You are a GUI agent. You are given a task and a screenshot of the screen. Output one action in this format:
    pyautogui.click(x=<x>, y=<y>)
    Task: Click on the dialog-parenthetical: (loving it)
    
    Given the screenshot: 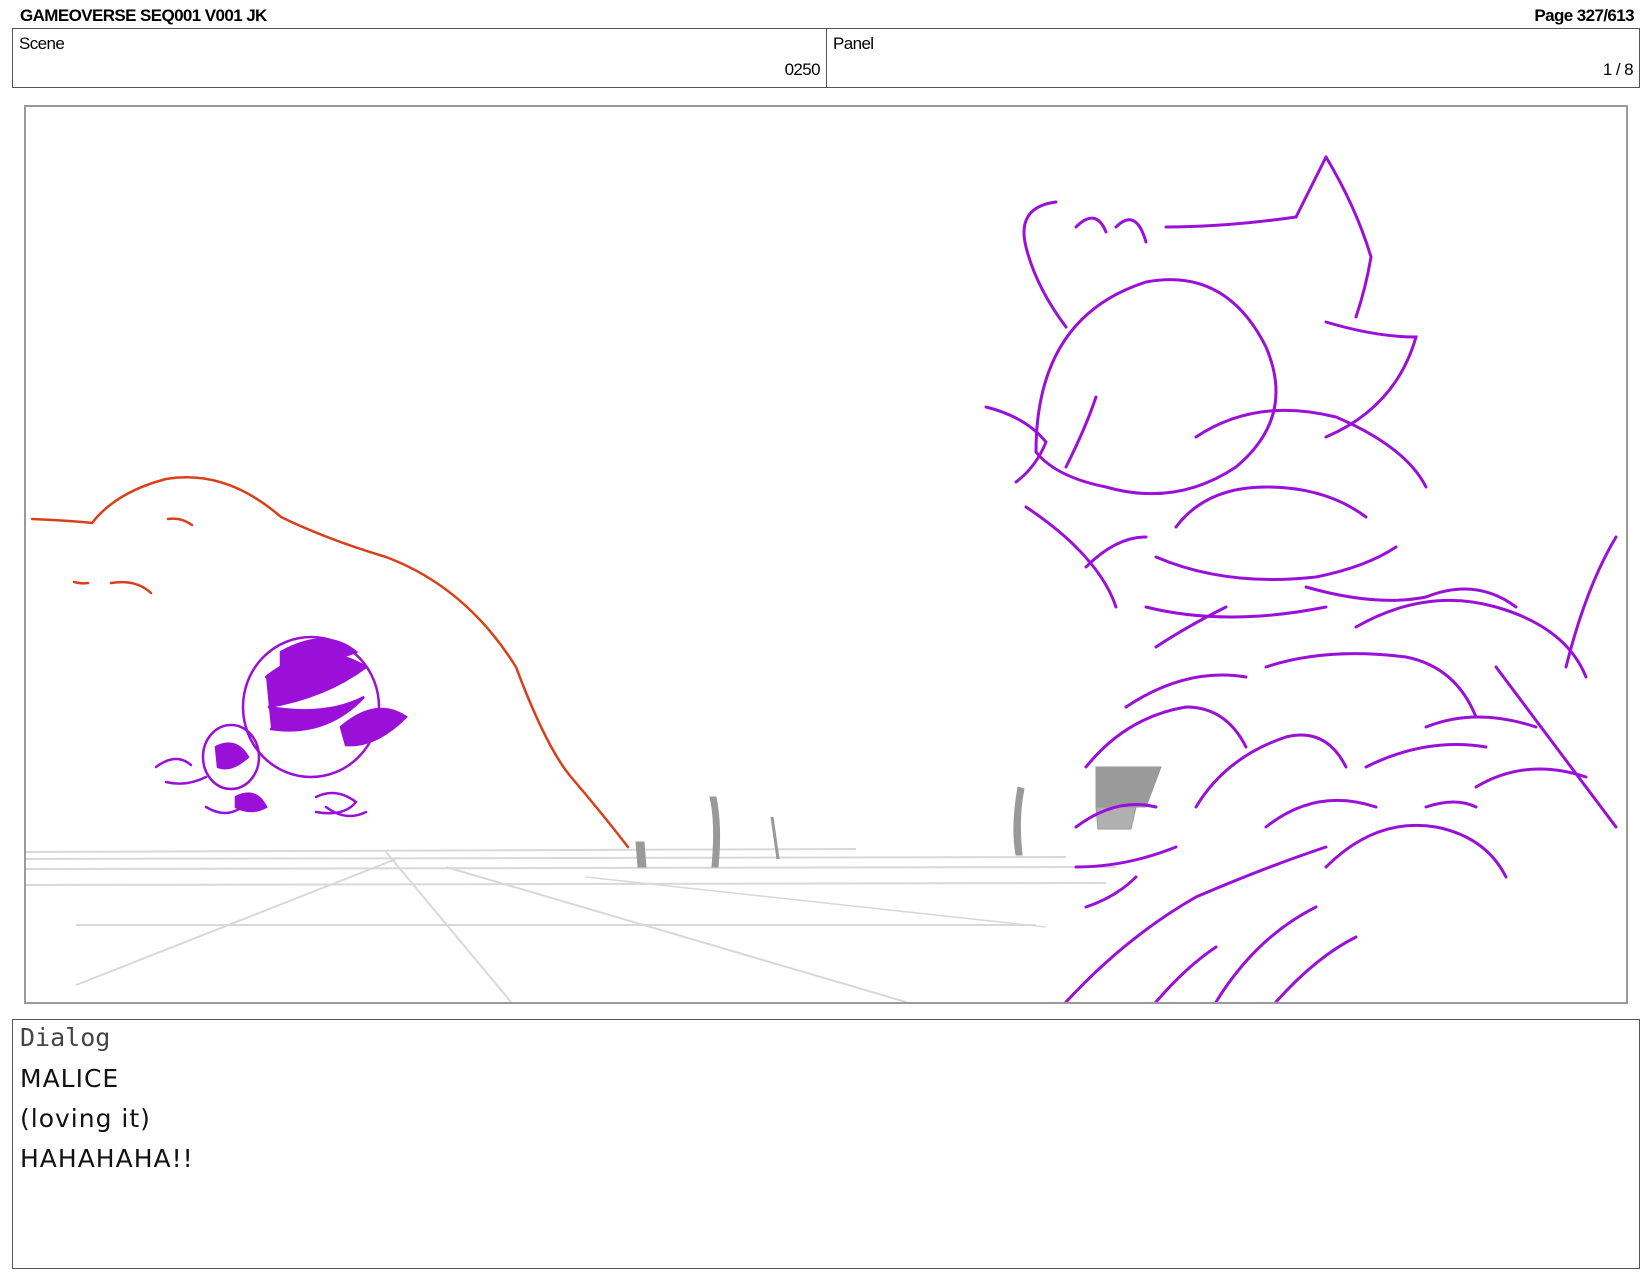 What is the action you would take?
    pyautogui.click(x=85, y=1118)
    